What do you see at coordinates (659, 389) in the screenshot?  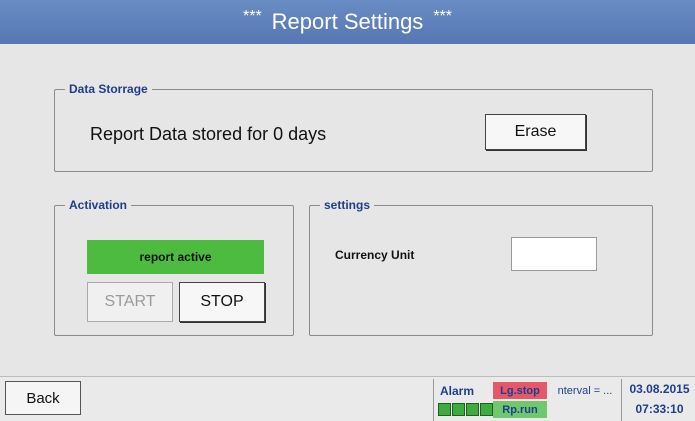 I see `date-text: 03.08.2015` at bounding box center [659, 389].